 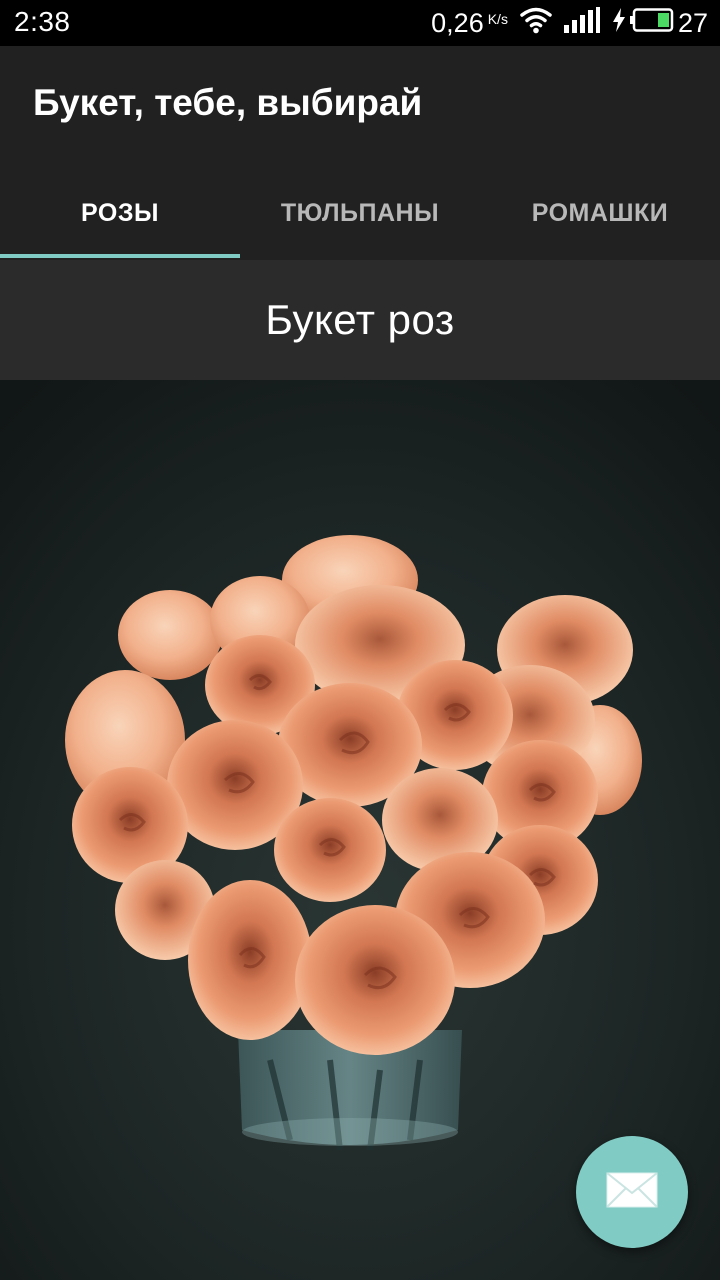 I want to click on tab-chamomiles: РОМАШКИ, so click(x=600, y=213).